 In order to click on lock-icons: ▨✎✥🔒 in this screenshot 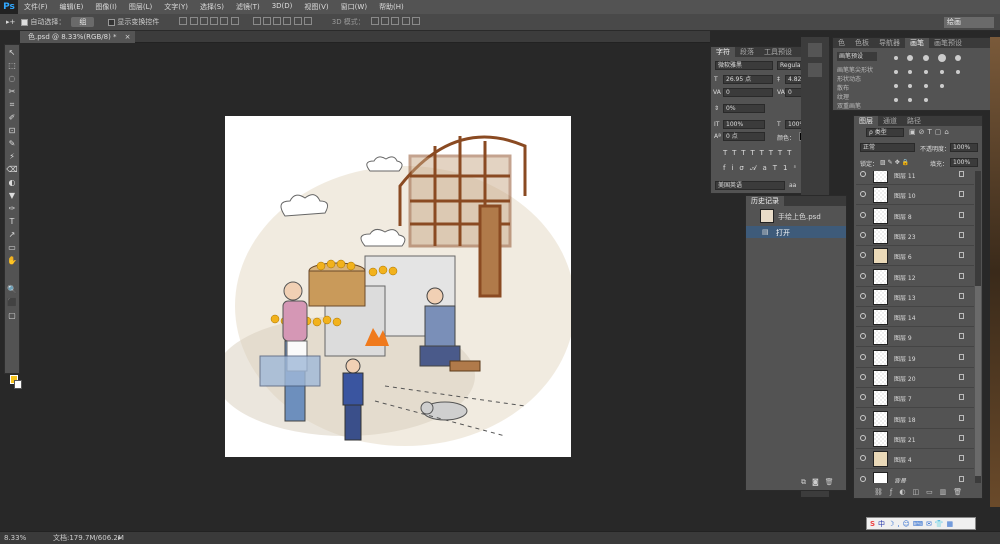, I will do `click(895, 162)`.